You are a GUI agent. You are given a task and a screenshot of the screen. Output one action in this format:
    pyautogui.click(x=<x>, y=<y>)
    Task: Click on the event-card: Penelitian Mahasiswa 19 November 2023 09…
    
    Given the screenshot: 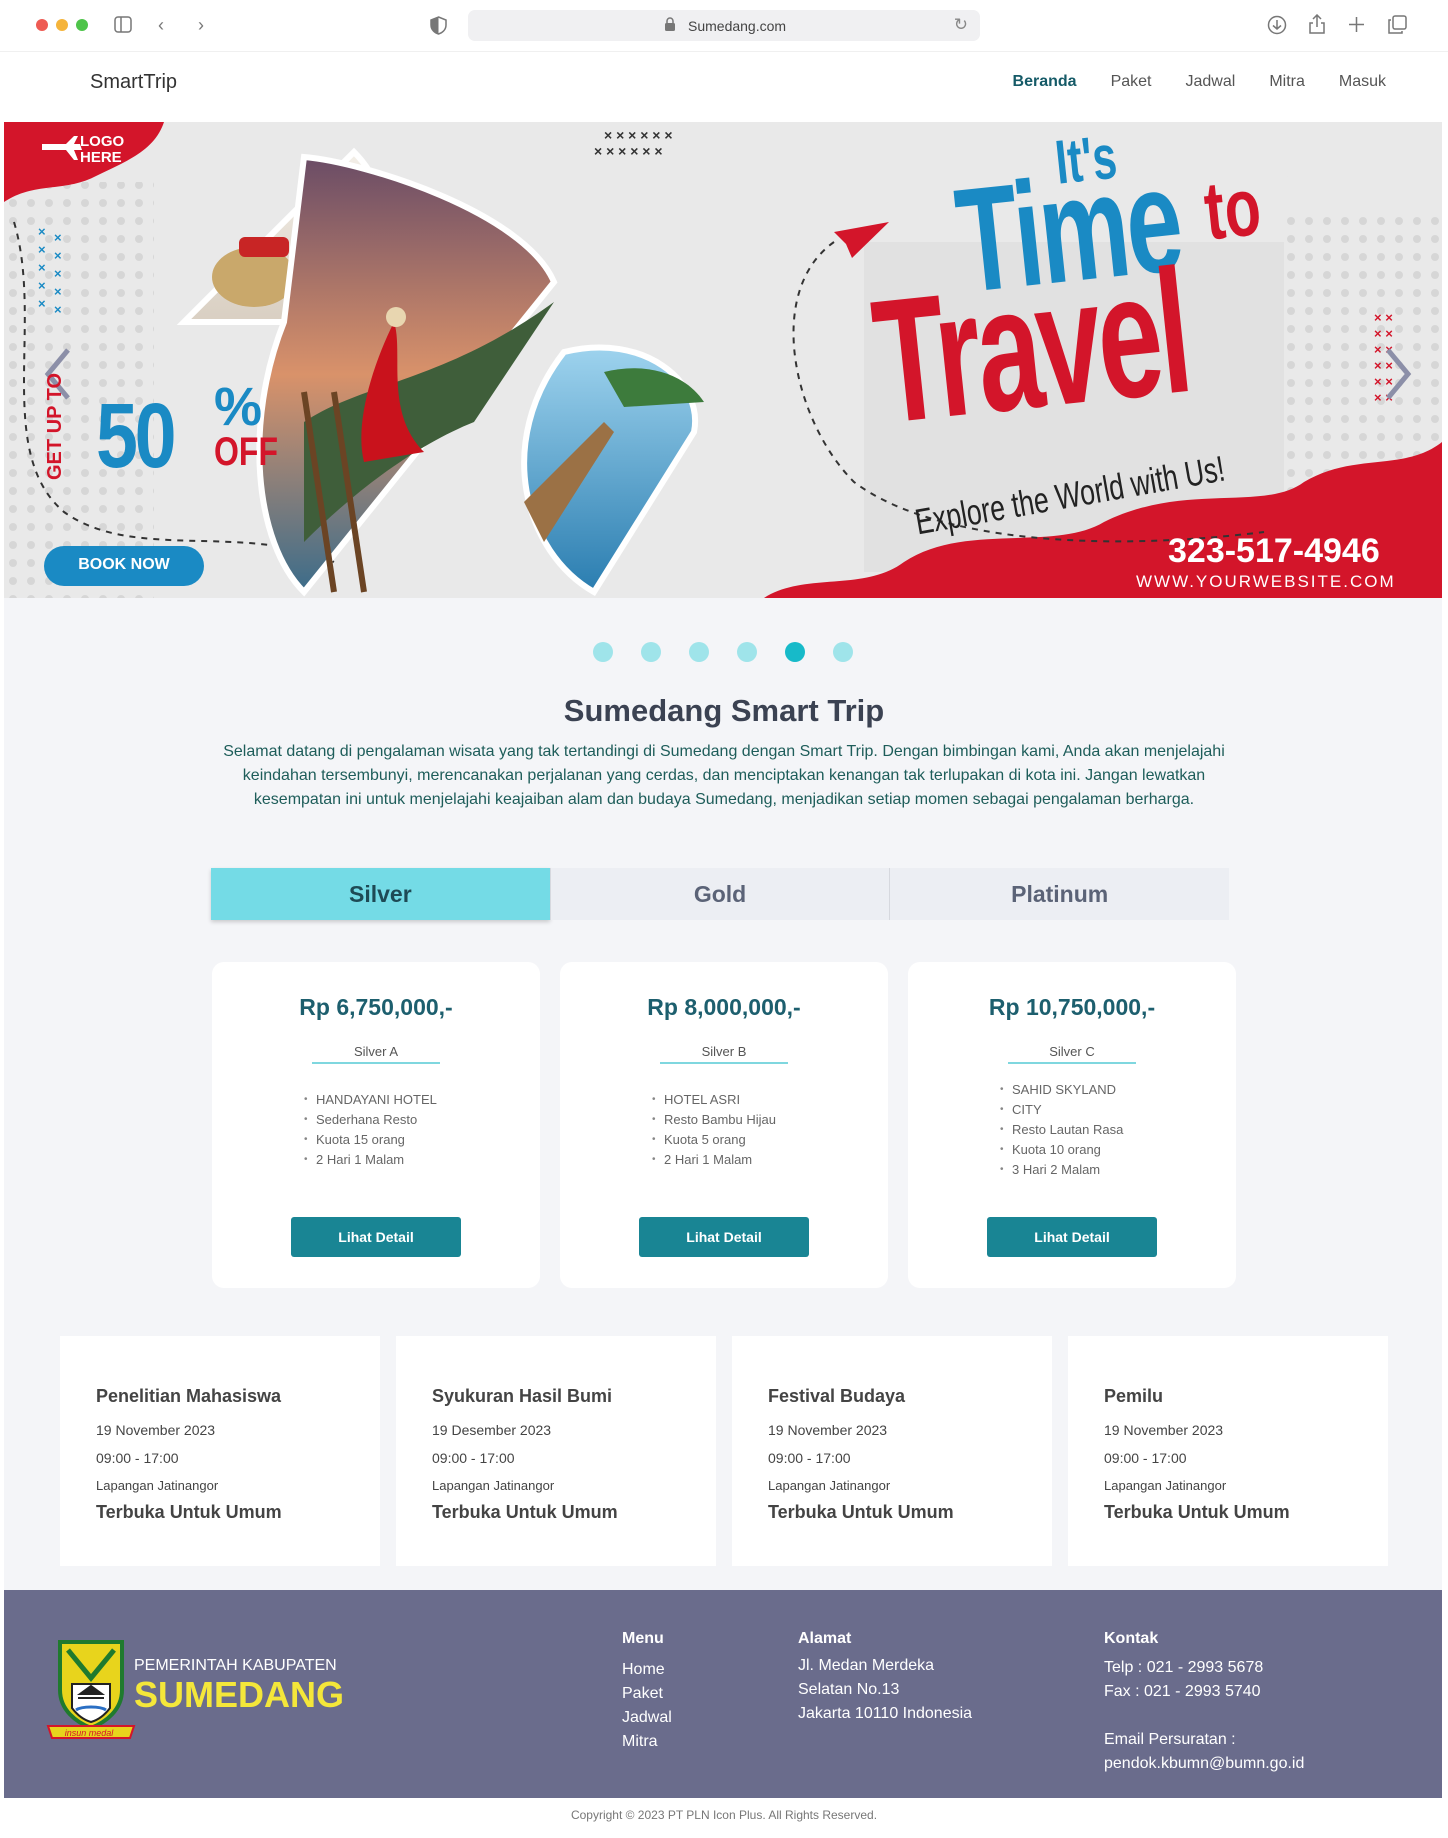 What is the action you would take?
    pyautogui.click(x=220, y=1451)
    